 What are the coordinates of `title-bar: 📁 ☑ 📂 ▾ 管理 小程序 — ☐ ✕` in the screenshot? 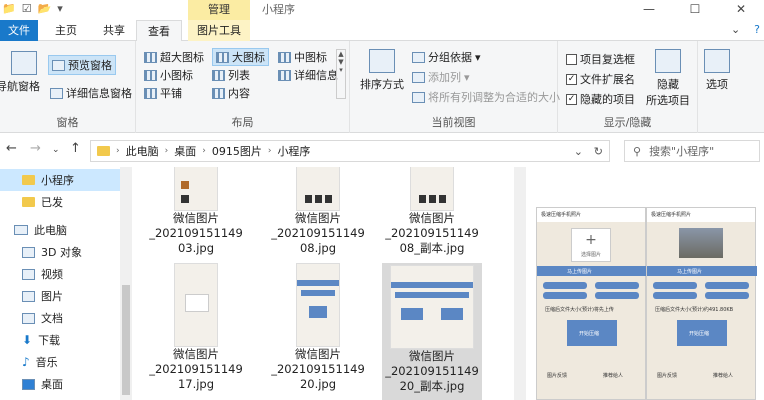 It's located at (382, 10).